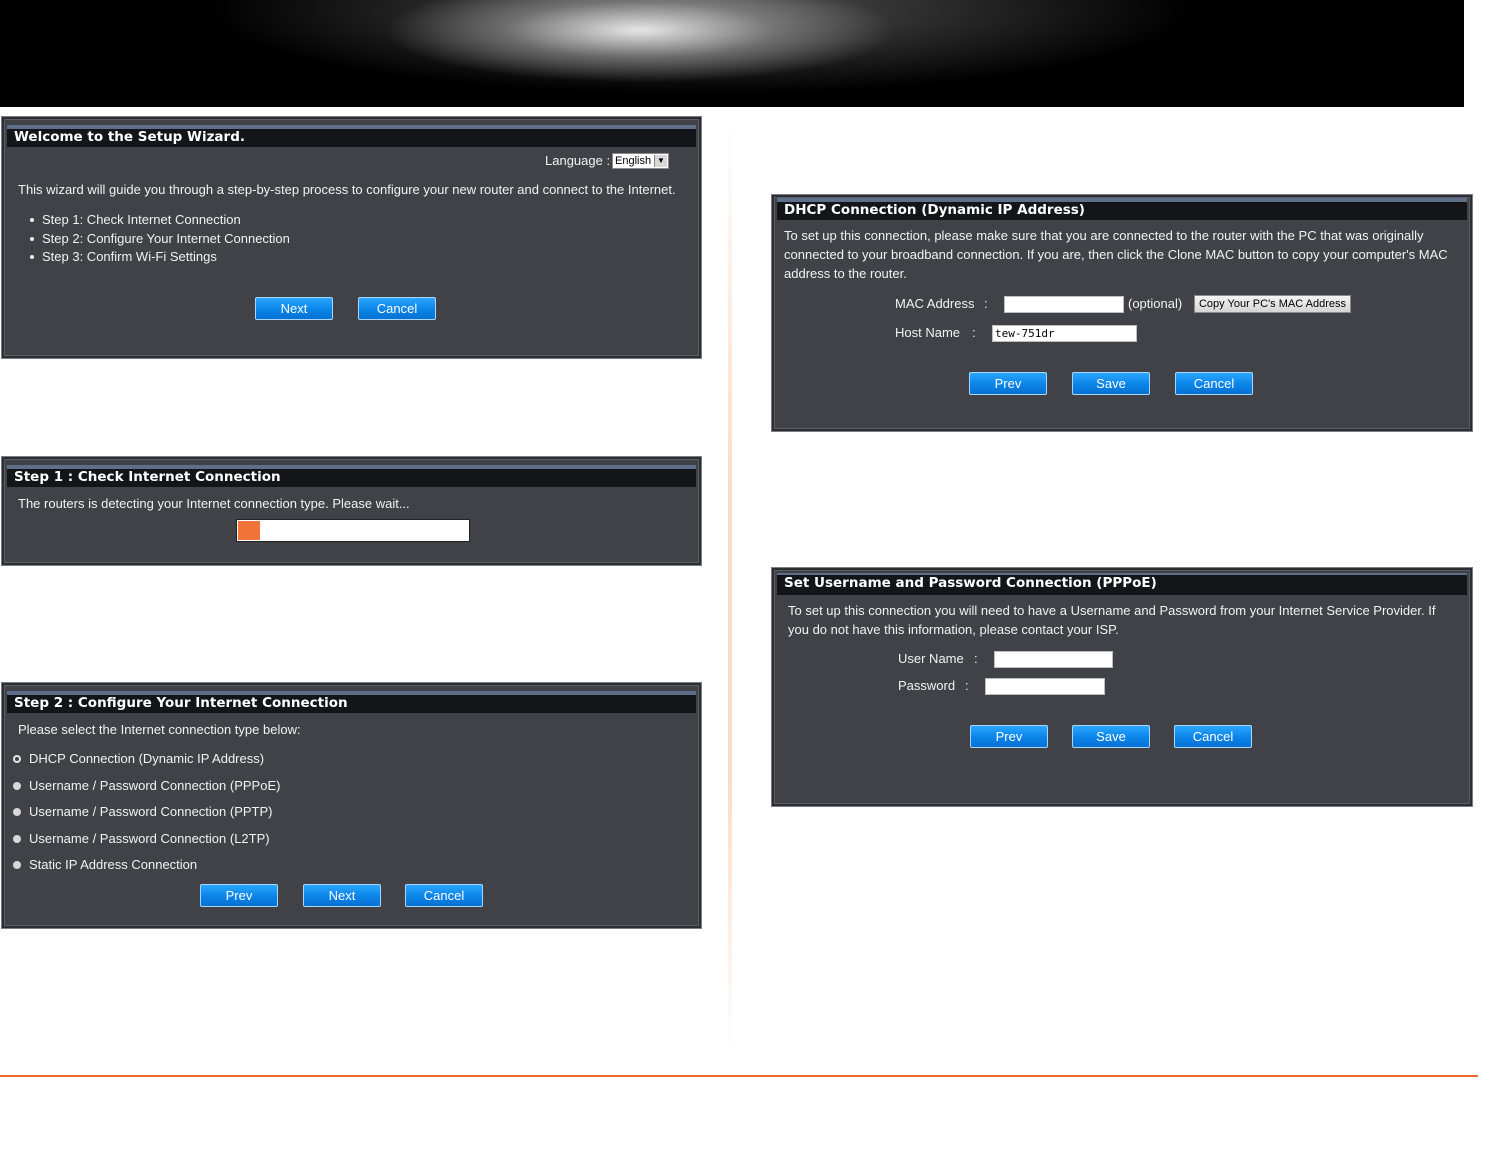 This screenshot has height=1167, width=1509. I want to click on username-label: User Name, so click(931, 658).